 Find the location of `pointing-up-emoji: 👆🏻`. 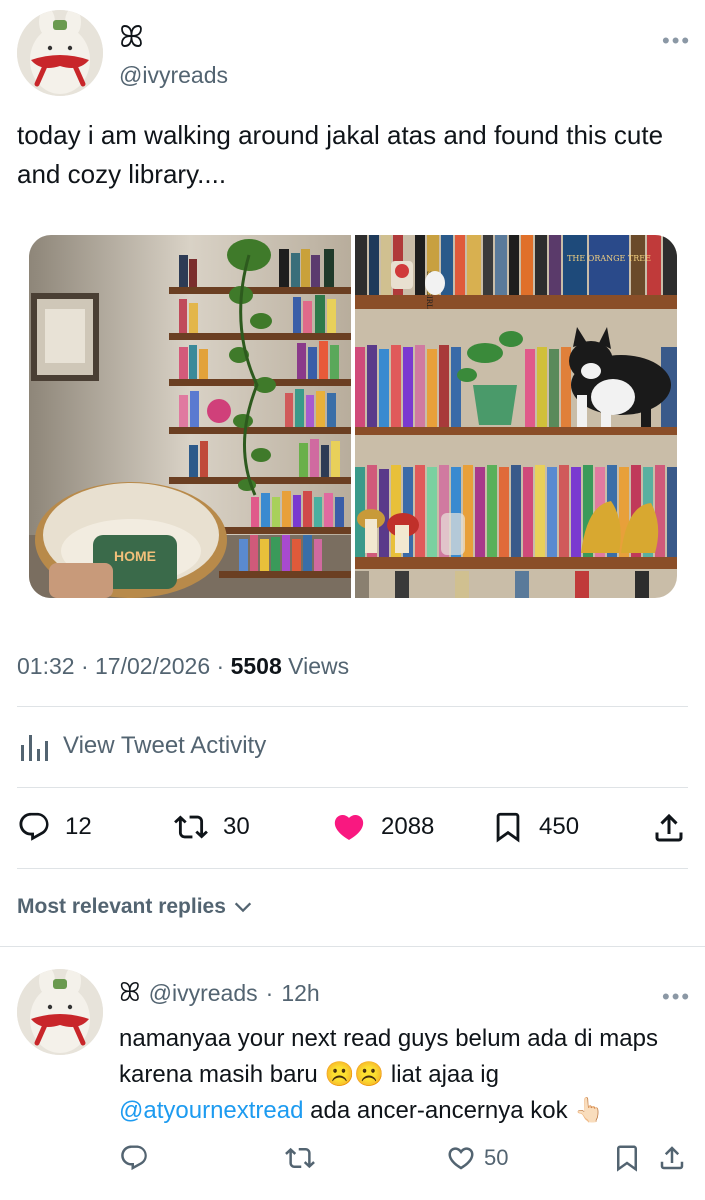

pointing-up-emoji: 👆🏻 is located at coordinates (589, 1110).